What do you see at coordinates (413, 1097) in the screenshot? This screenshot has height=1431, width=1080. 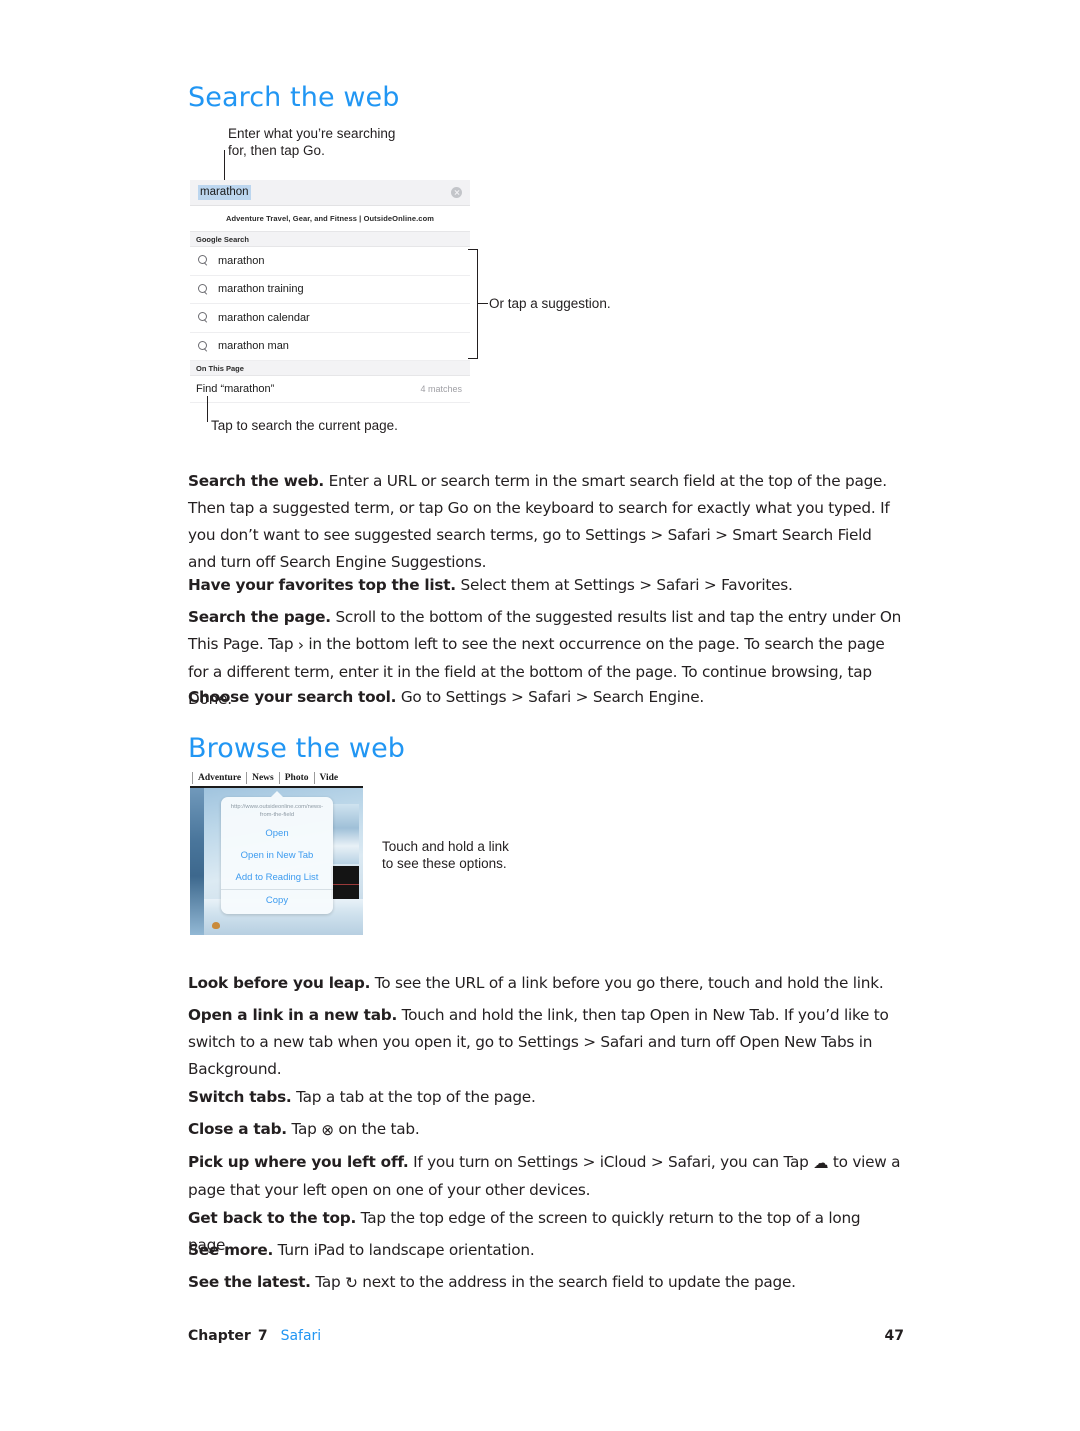 I see `paragraph-text: Tap a tab at the top of the page.` at bounding box center [413, 1097].